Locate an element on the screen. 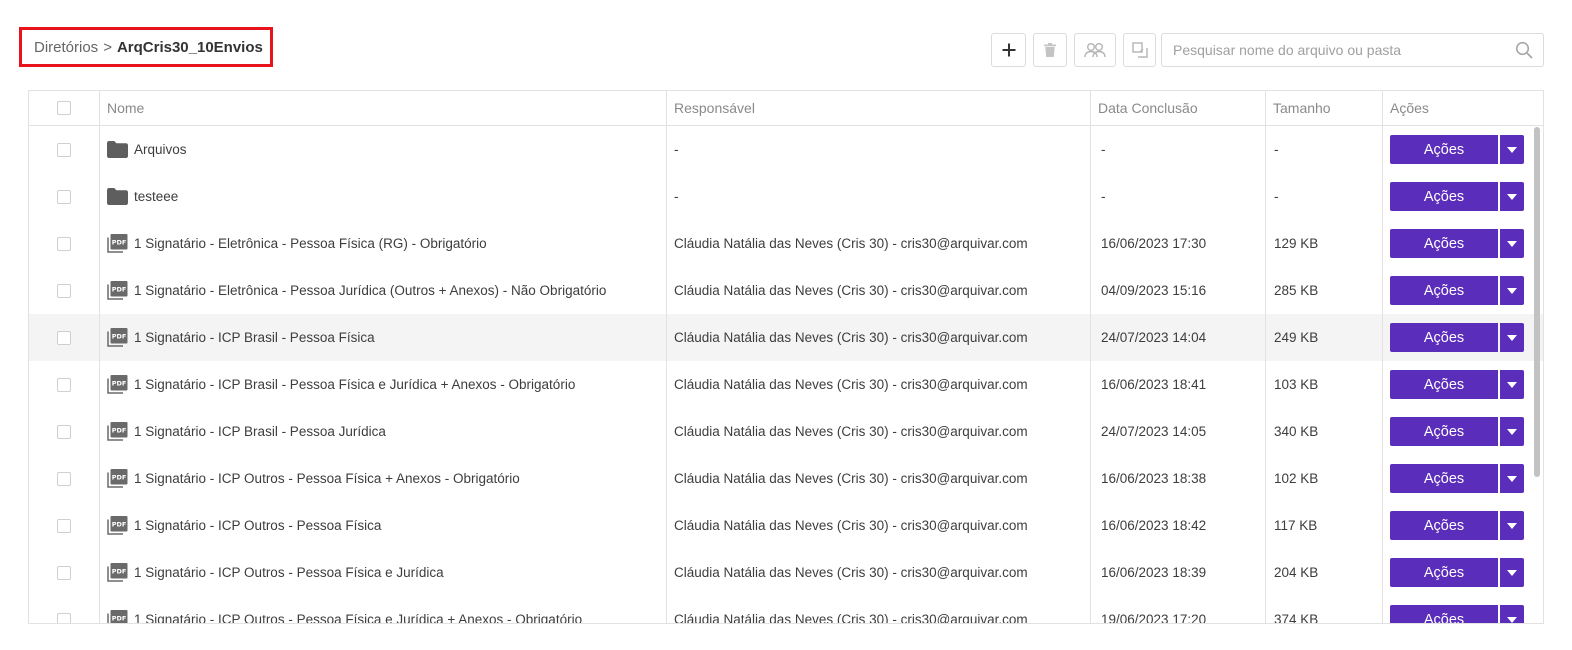 The width and height of the screenshot is (1572, 650). column-header-date: Data Conclusão is located at coordinates (1178, 108).